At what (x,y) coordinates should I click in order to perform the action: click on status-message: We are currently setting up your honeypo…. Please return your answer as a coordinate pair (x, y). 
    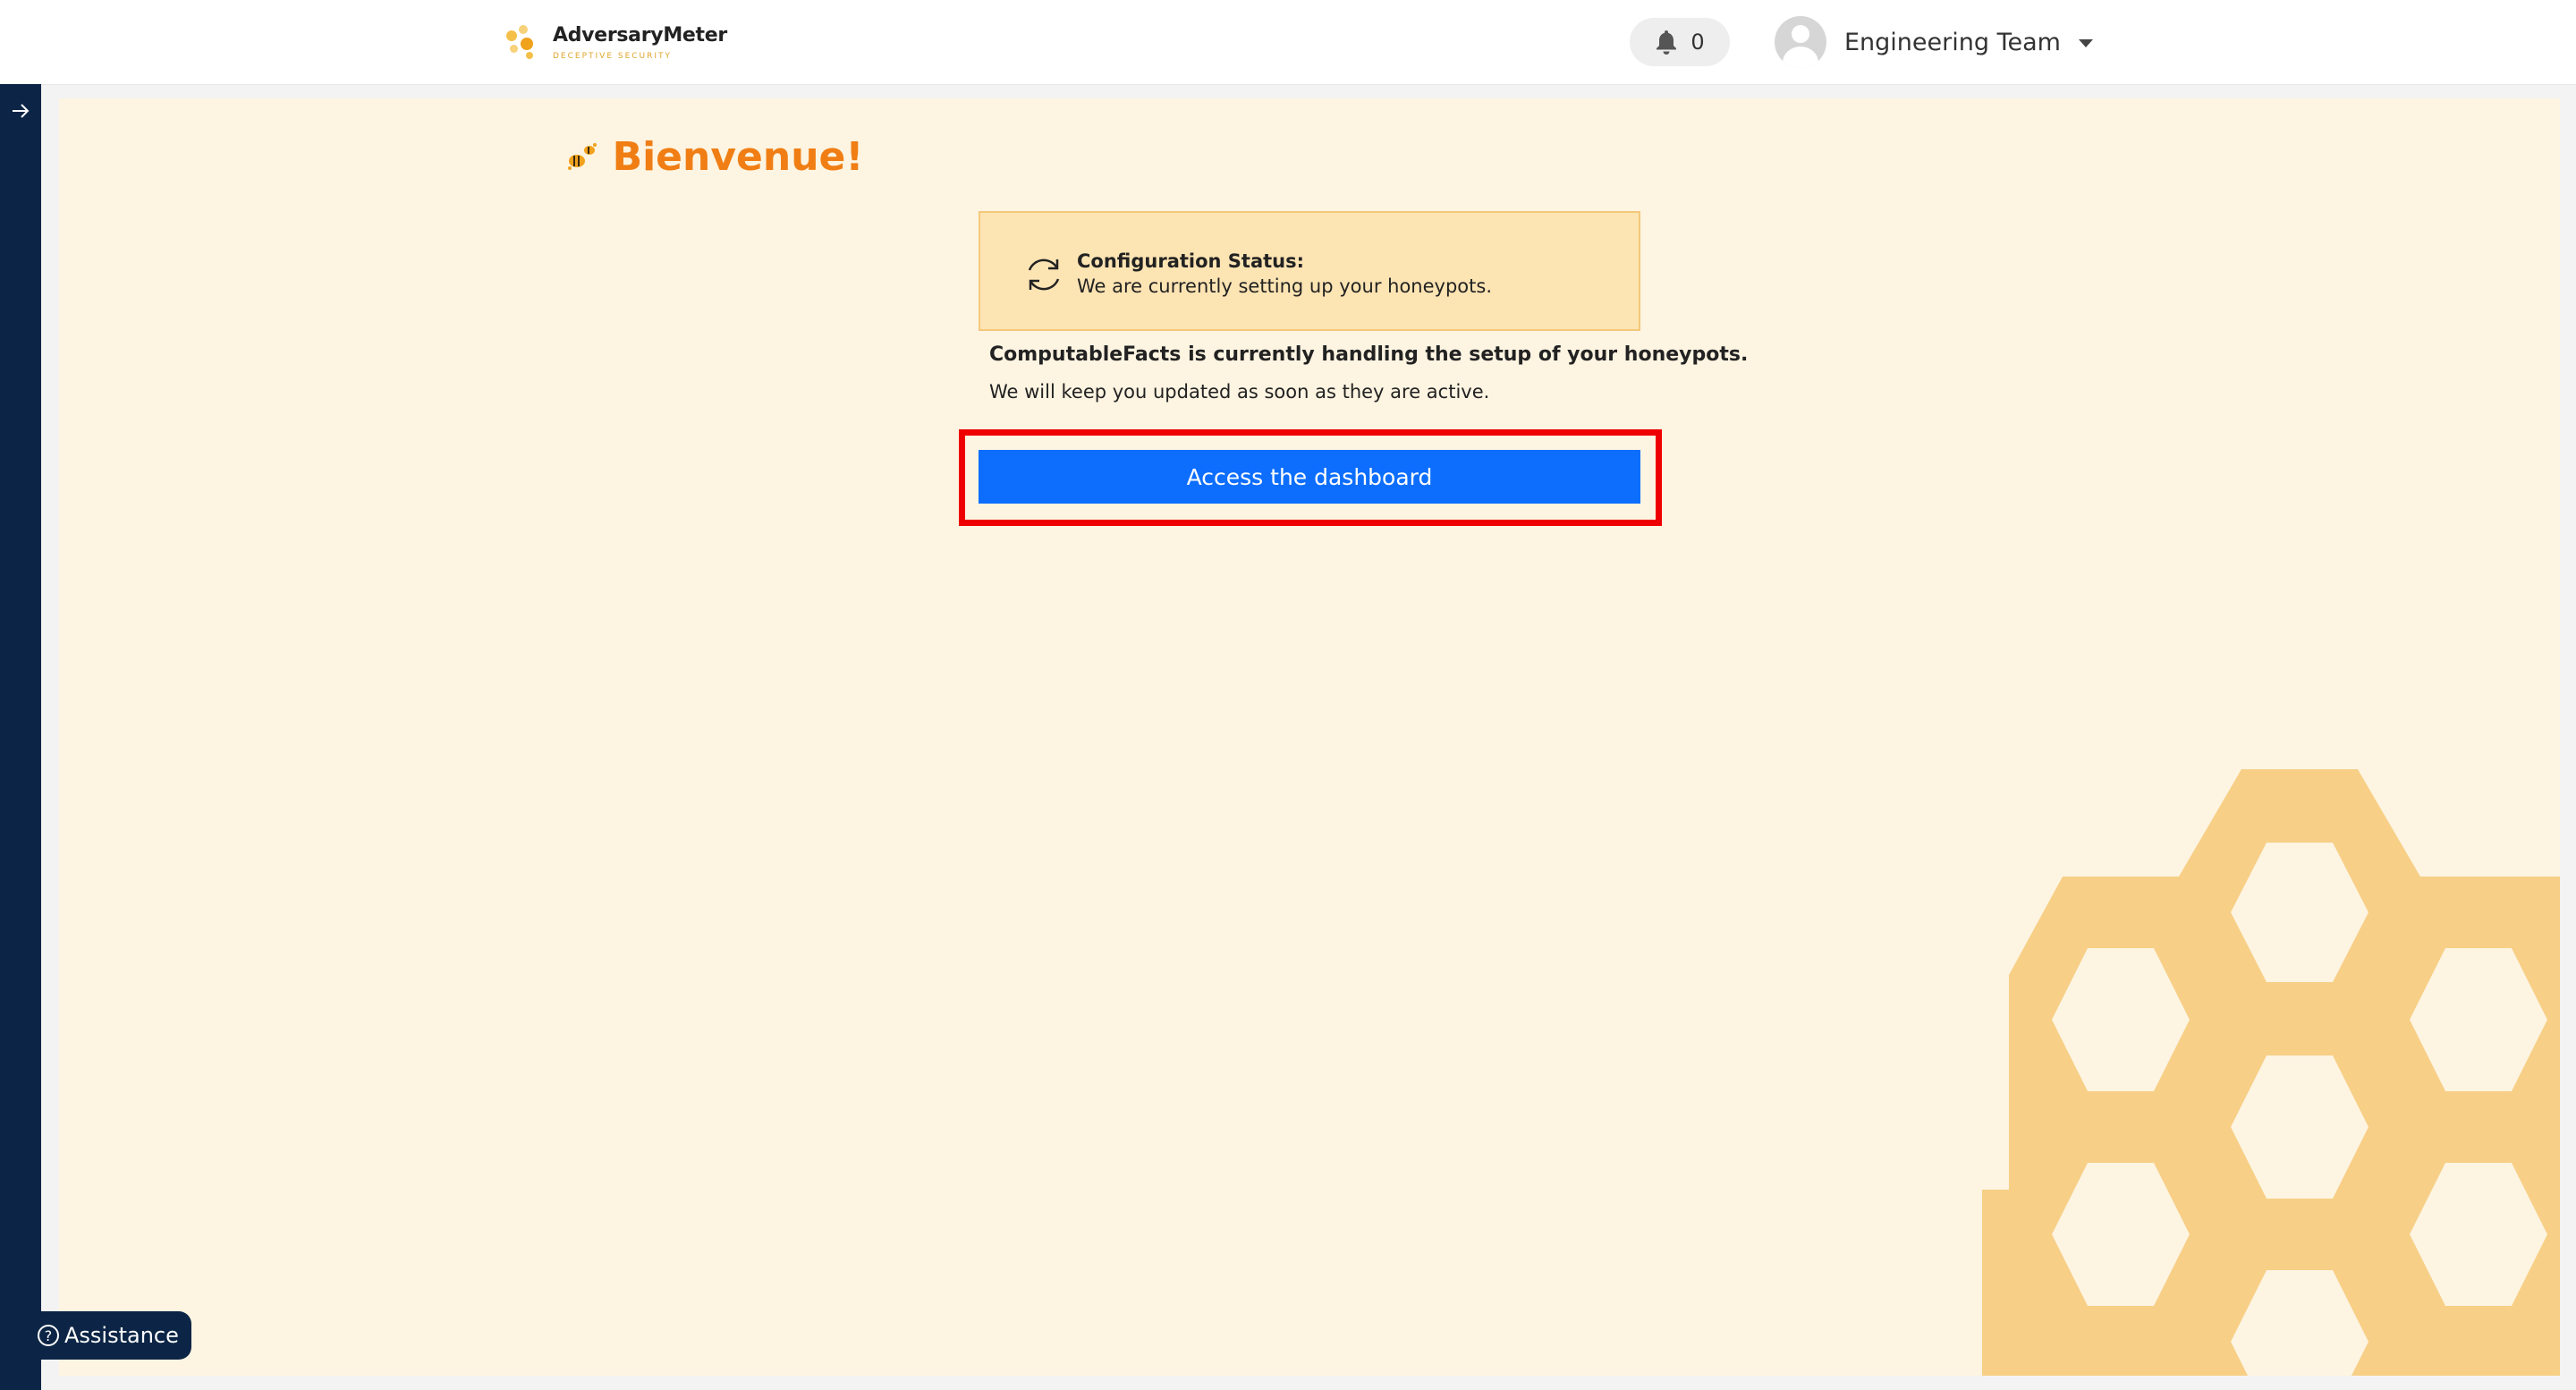
    Looking at the image, I should click on (1284, 286).